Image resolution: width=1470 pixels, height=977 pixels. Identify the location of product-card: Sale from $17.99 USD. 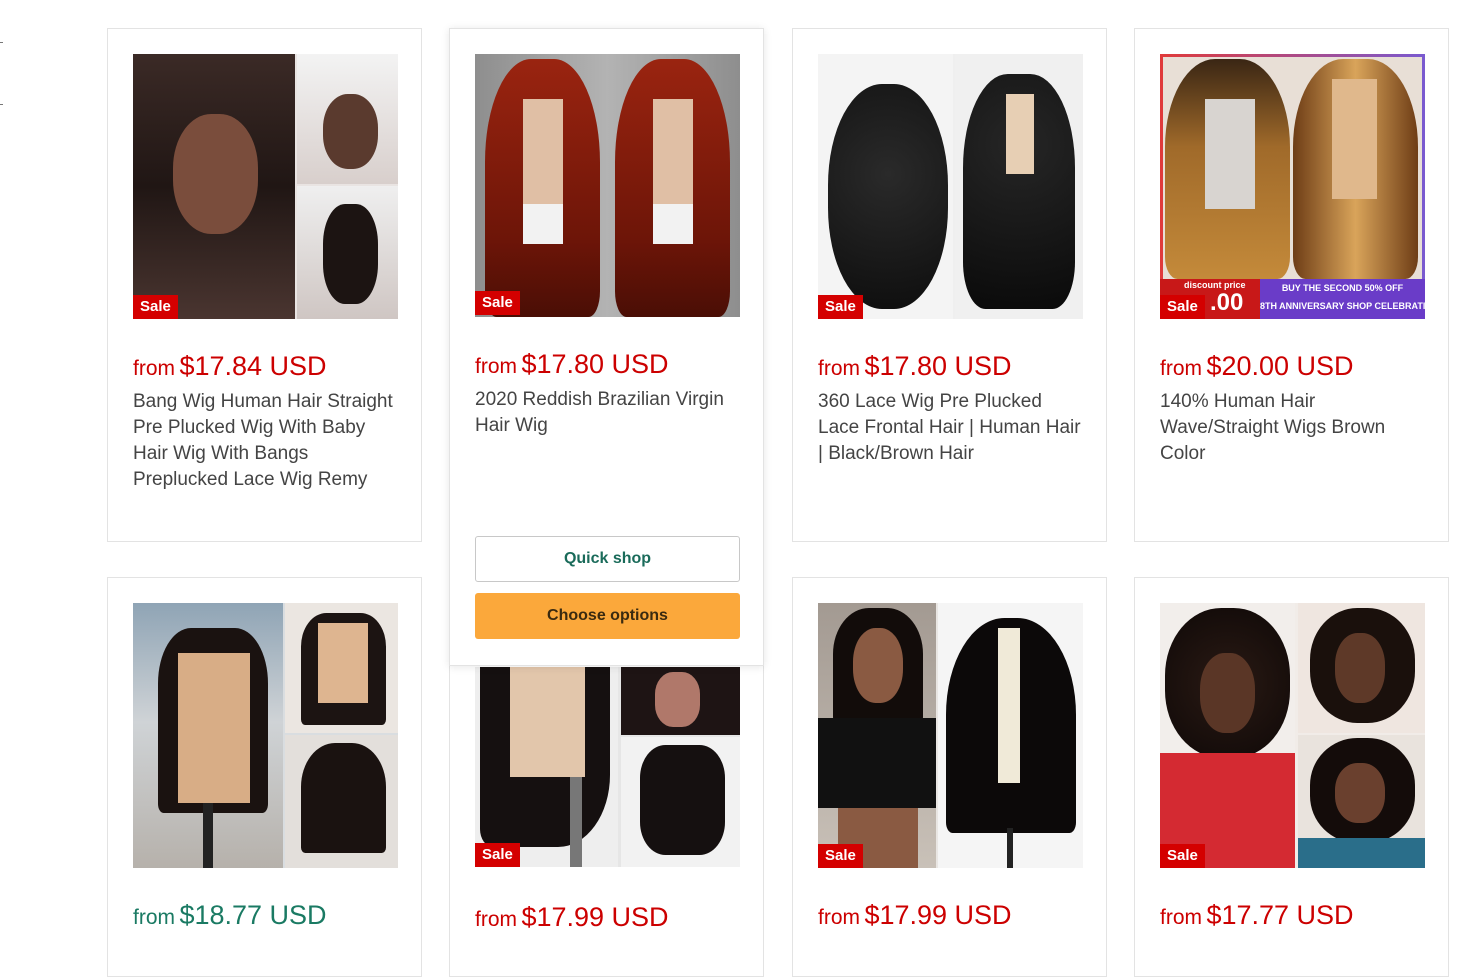
(949, 777).